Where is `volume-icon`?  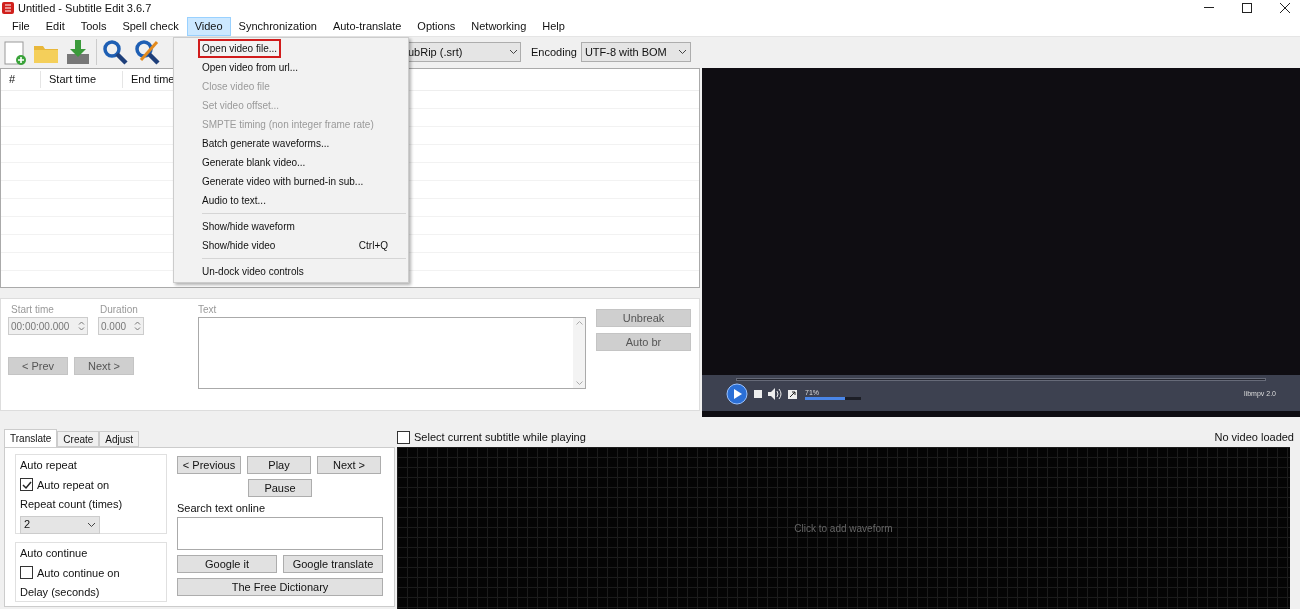 volume-icon is located at coordinates (775, 394).